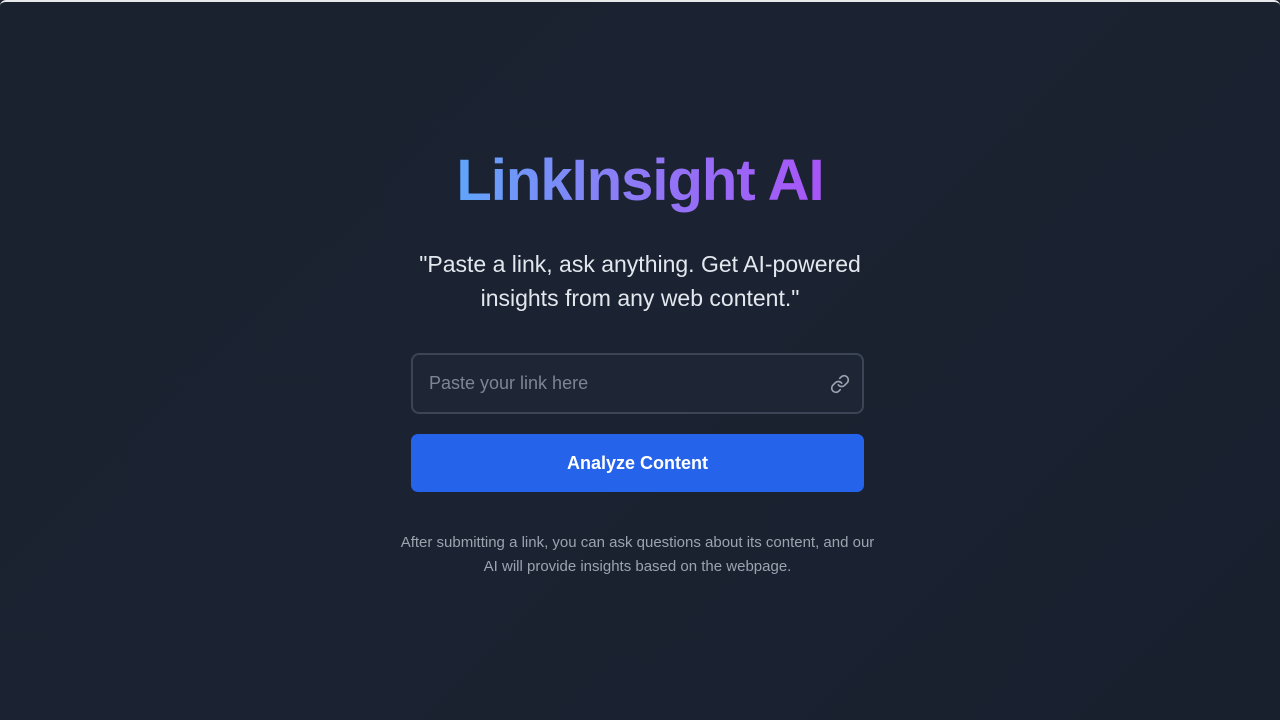  I want to click on app-title: LinkInsight AI, so click(640, 181).